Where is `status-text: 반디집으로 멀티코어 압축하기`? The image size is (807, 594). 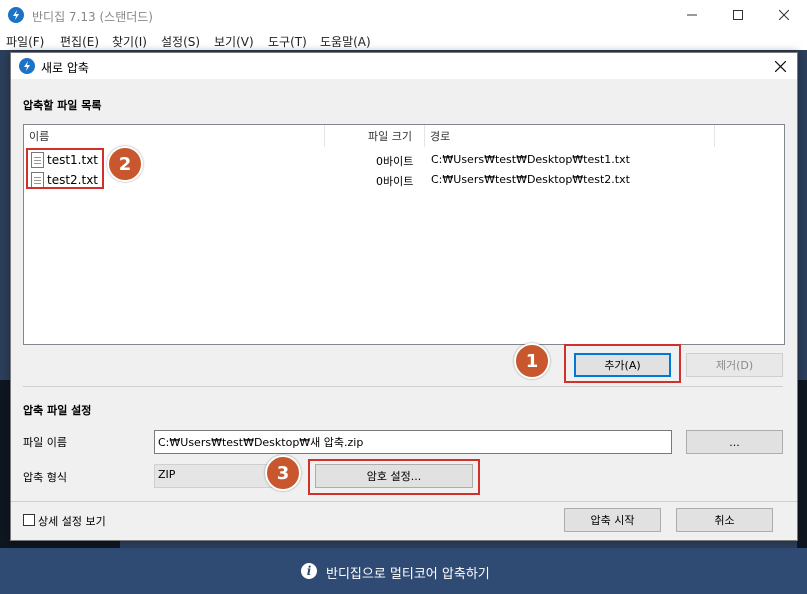
status-text: 반디집으로 멀티코어 압축하기 is located at coordinates (408, 574).